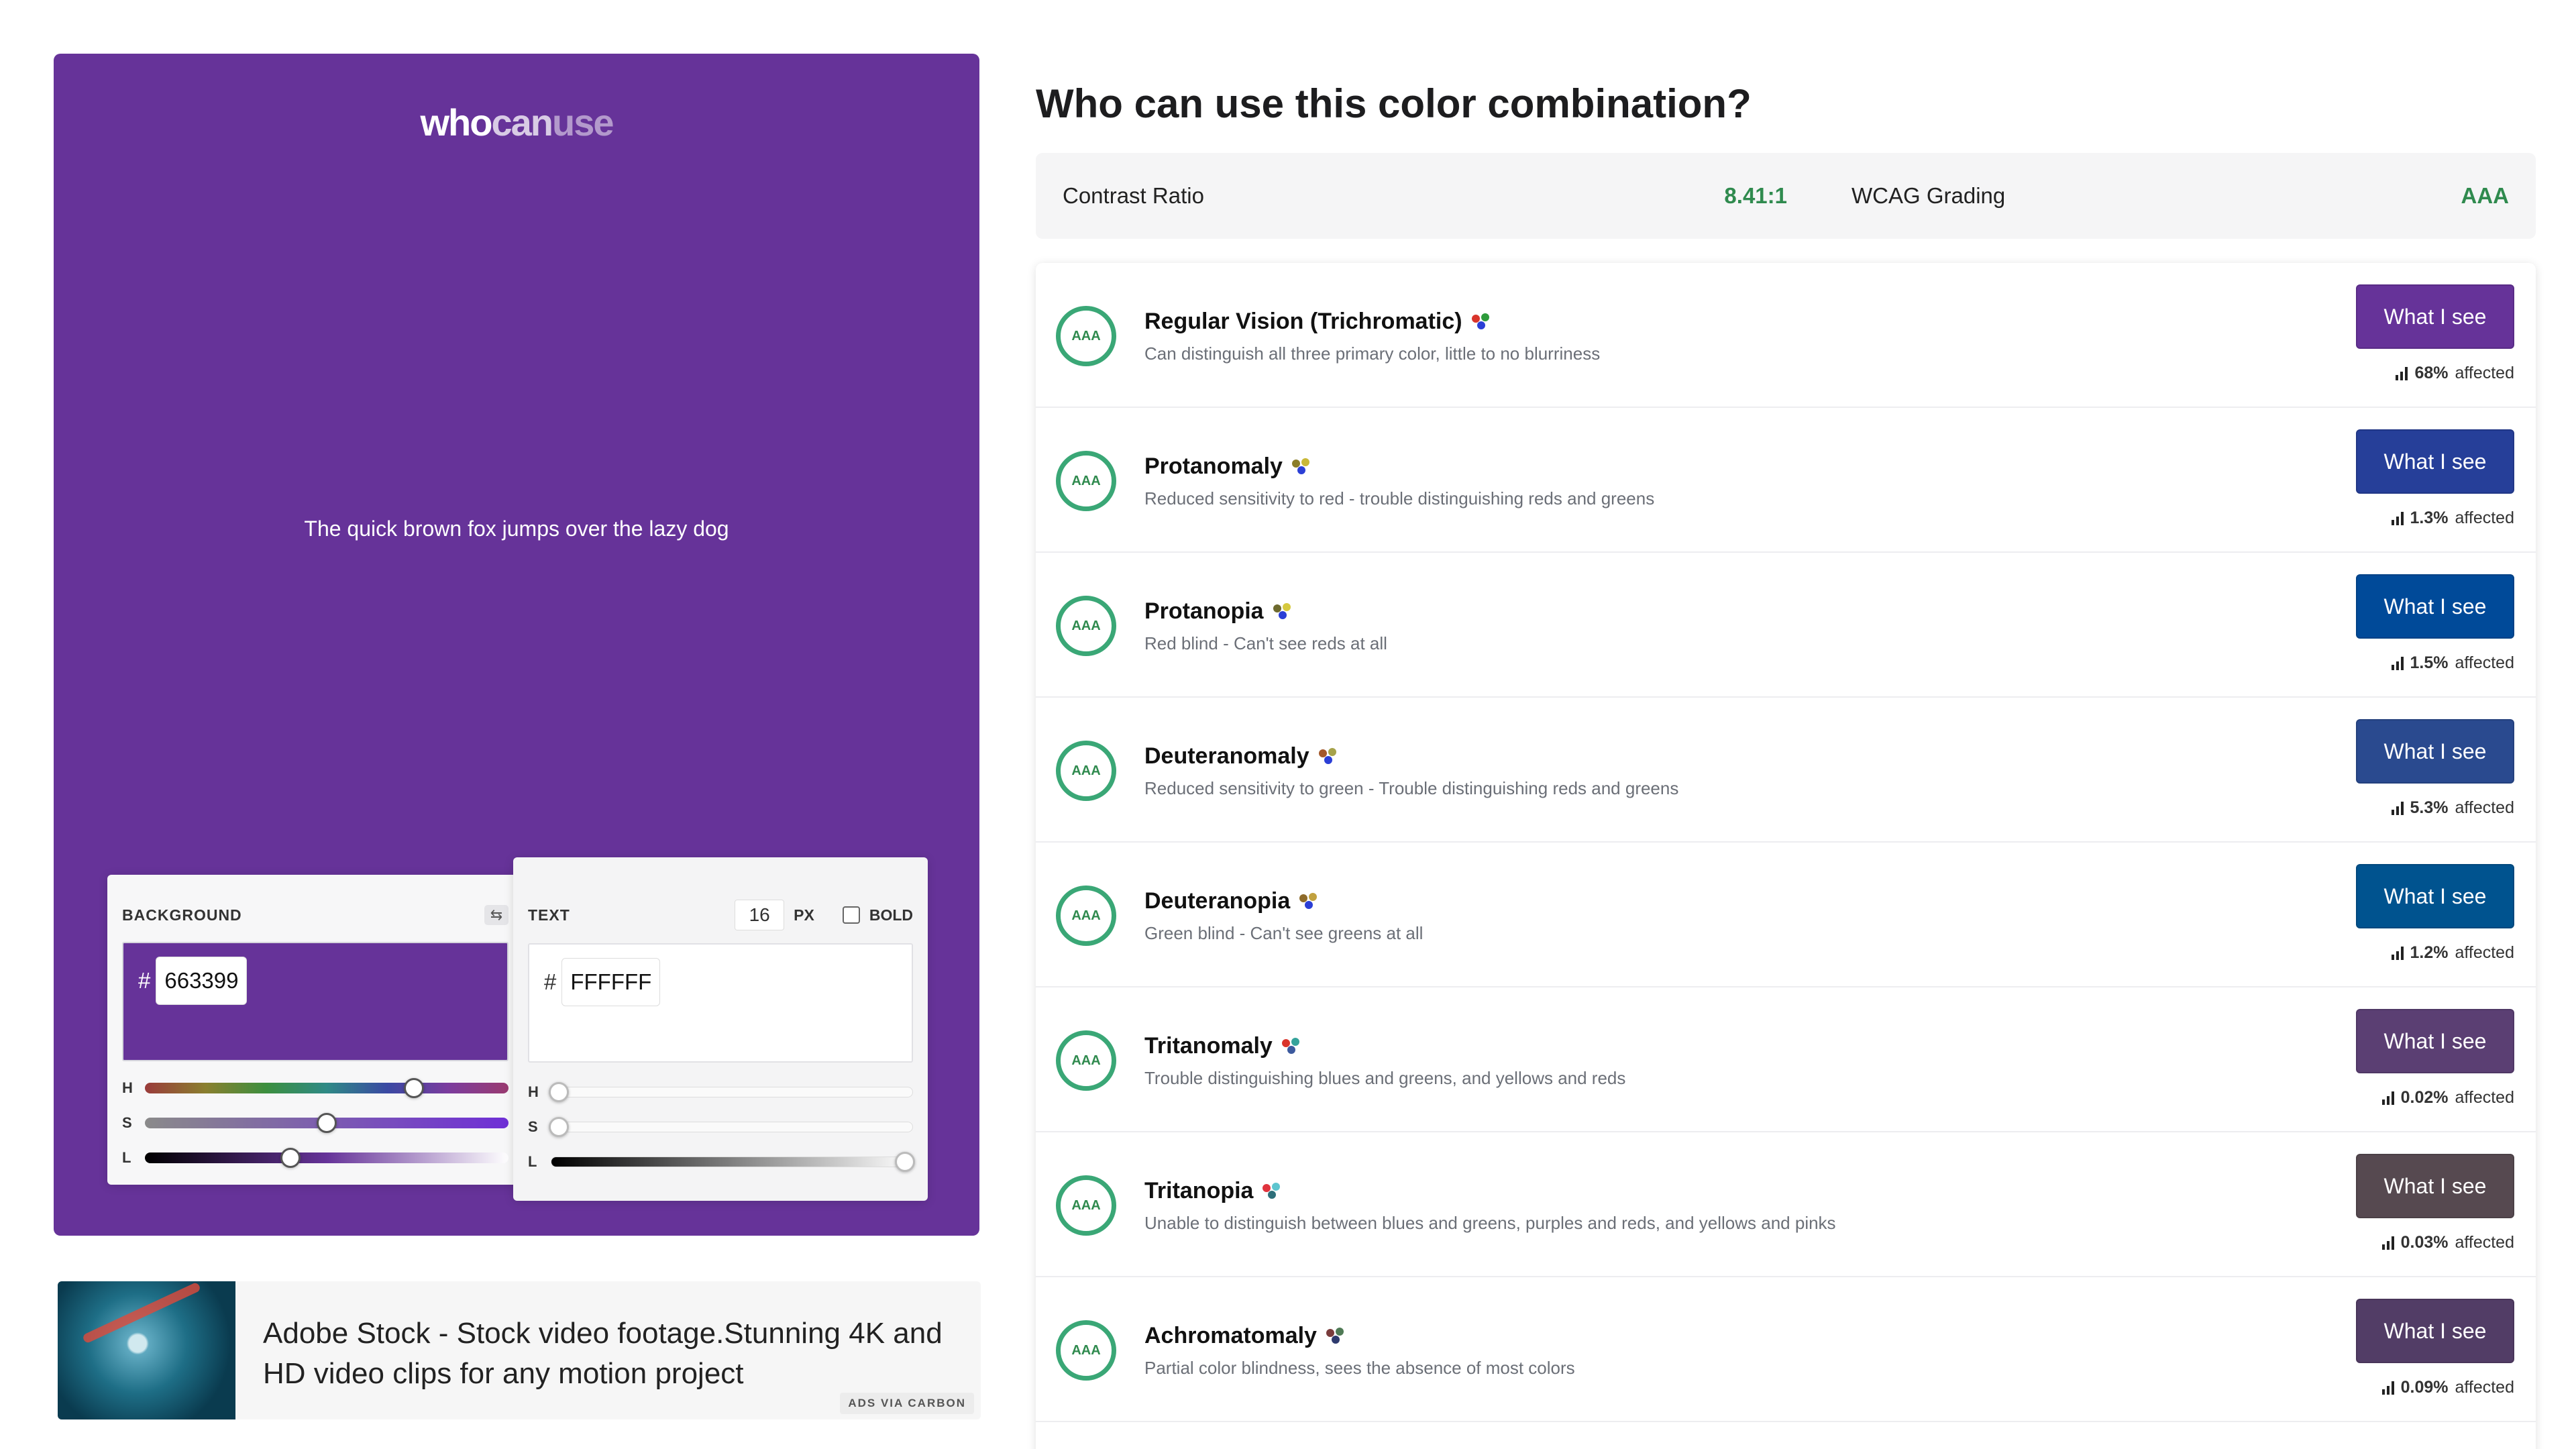 This screenshot has height=1449, width=2576. I want to click on text-label: TEXT, so click(549, 915).